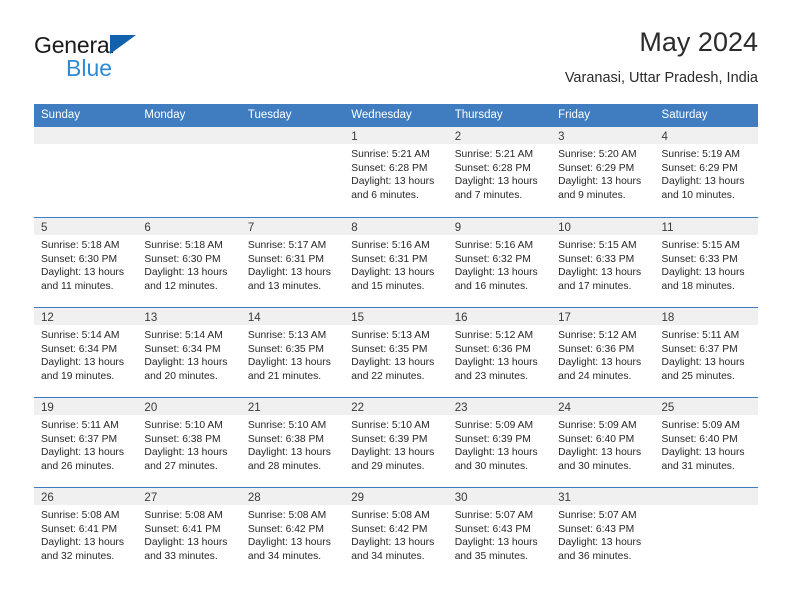  I want to click on day-number-band: 20, so click(189, 406).